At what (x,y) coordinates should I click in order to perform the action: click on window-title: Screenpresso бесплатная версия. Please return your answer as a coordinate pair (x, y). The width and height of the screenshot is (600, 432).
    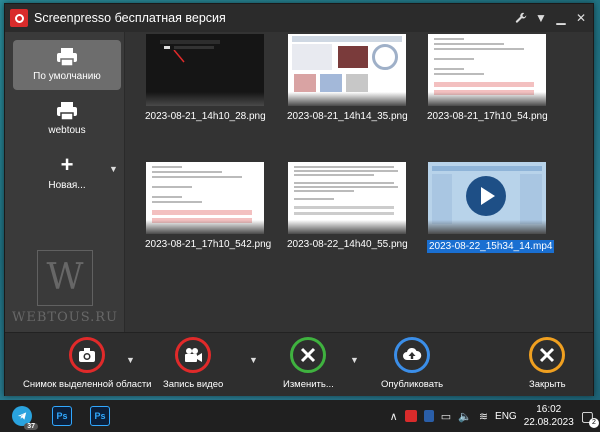
    Looking at the image, I should click on (130, 18).